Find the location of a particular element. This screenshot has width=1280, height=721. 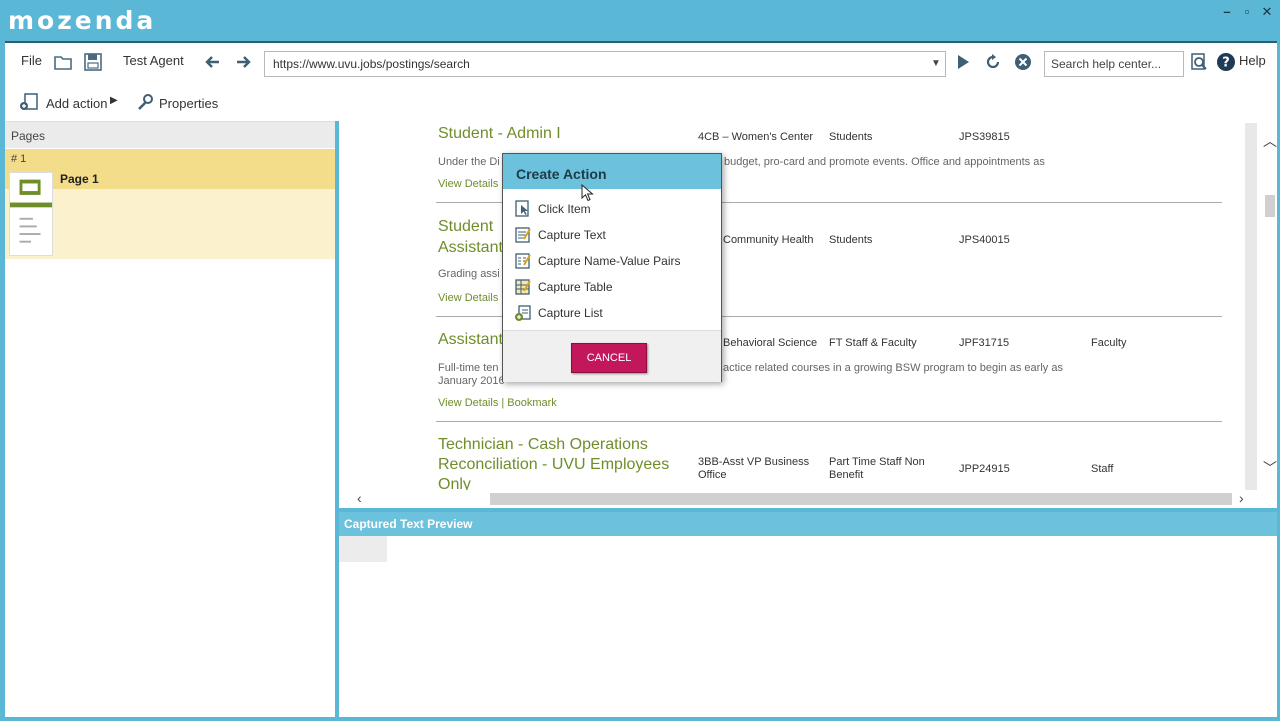

action-label: Capture Text is located at coordinates (572, 235).